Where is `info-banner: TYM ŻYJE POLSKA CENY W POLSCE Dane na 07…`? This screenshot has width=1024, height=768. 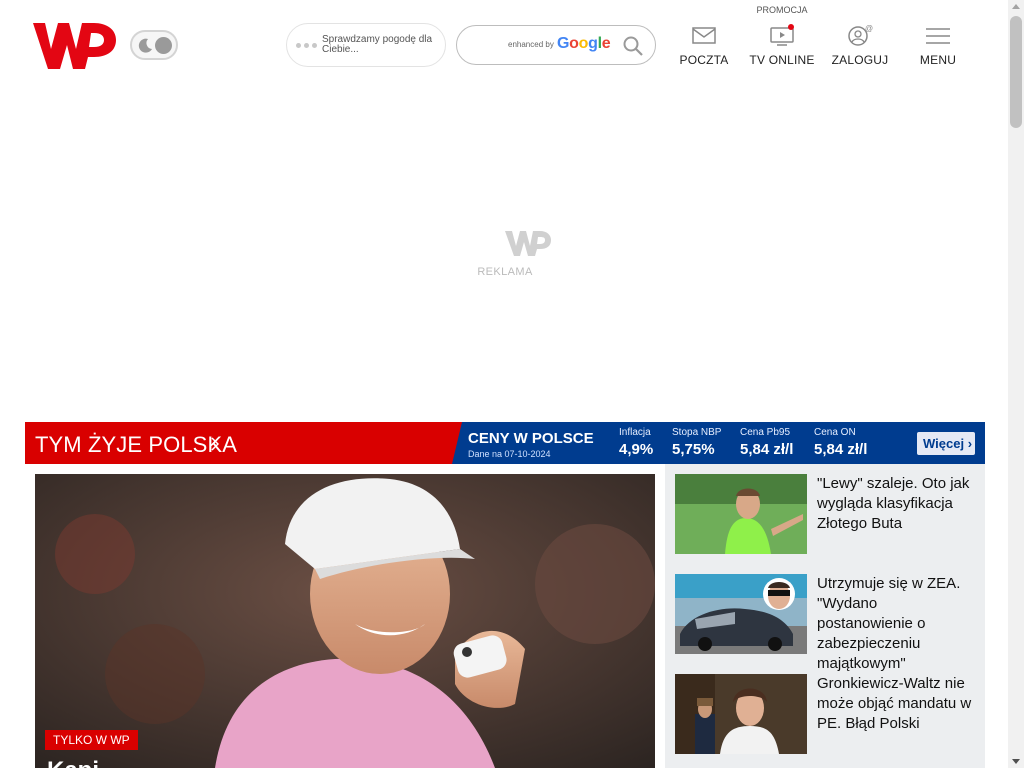
info-banner: TYM ŻYJE POLSKA CENY W POLSCE Dane na 07… is located at coordinates (505, 443).